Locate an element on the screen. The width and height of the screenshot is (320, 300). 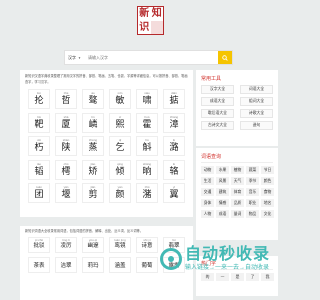
word-category-link: 动物 is located at coordinates (207, 170).